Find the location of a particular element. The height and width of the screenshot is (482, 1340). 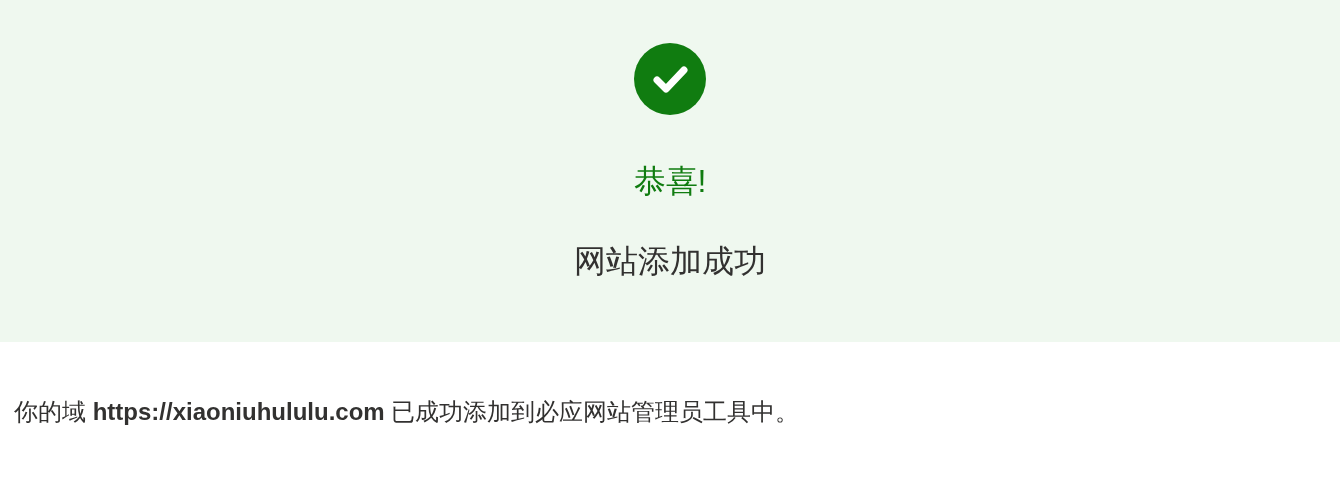

checkmark-icon is located at coordinates (670, 79).